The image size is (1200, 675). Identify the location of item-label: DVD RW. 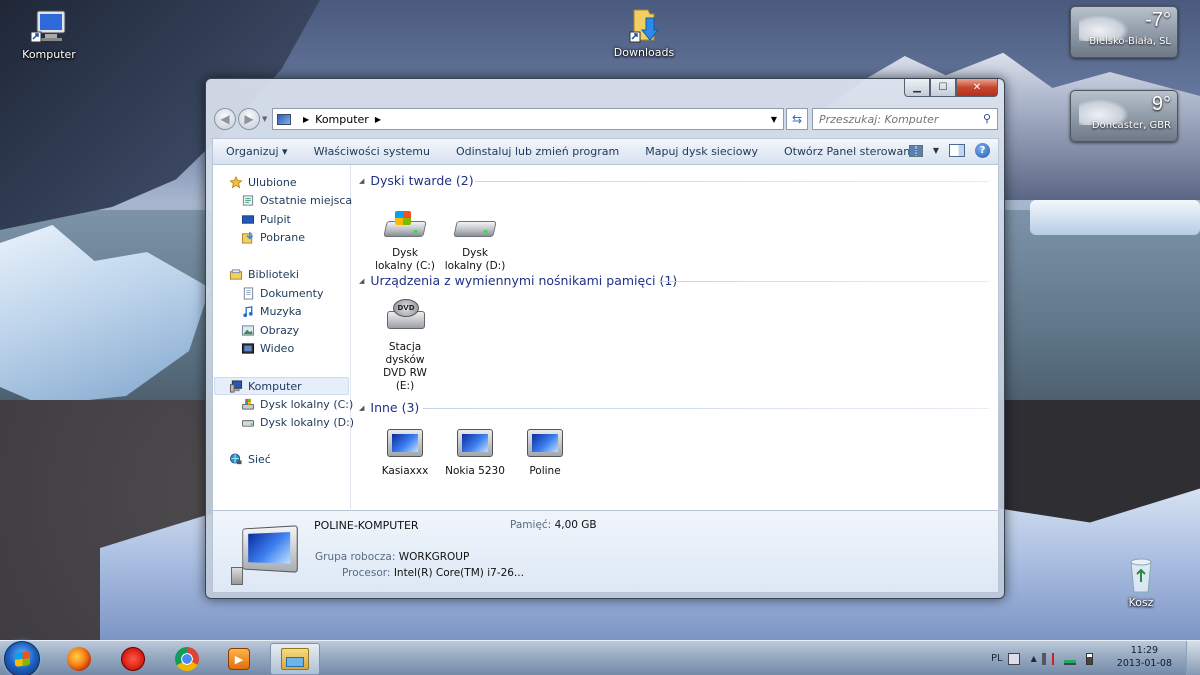
(405, 373).